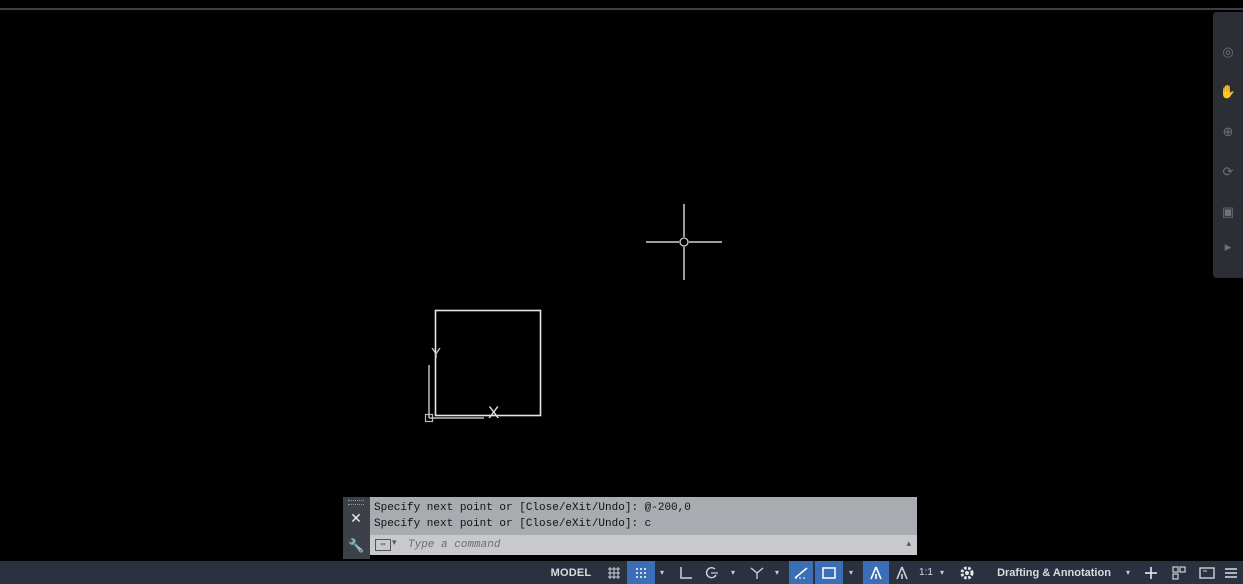 Image resolution: width=1243 pixels, height=584 pixels. What do you see at coordinates (571, 572) in the screenshot?
I see `model-space-button: MODEL` at bounding box center [571, 572].